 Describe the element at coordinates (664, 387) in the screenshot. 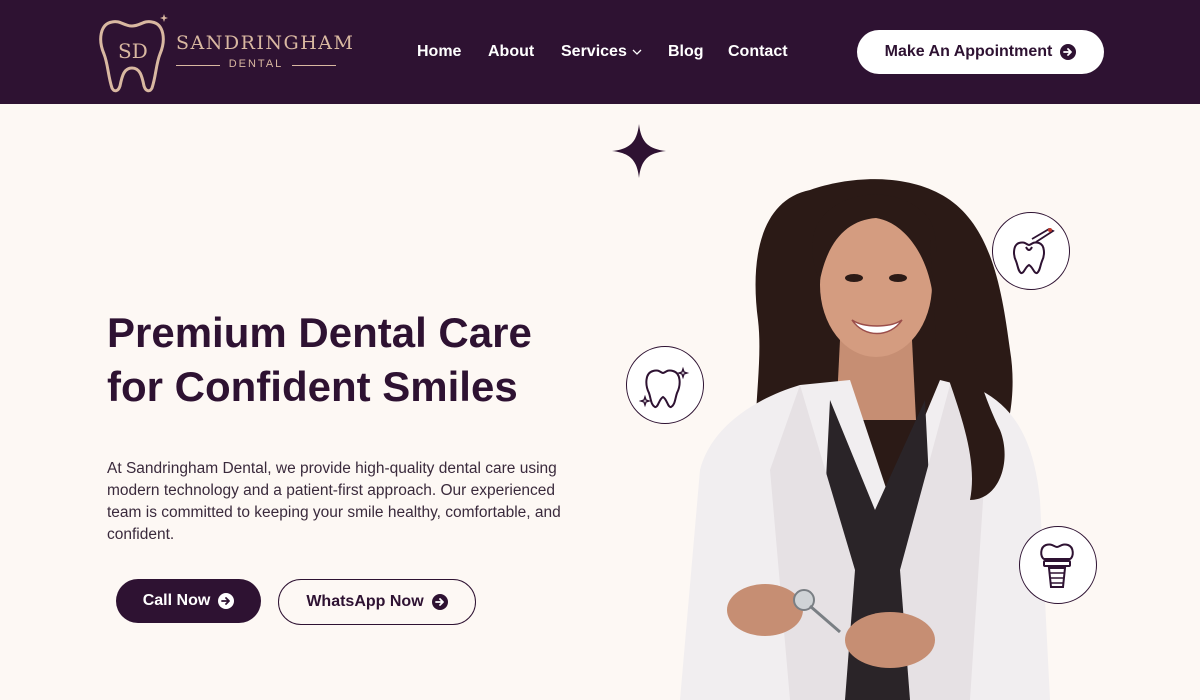

I see `sparkling-tooth-icon` at that location.